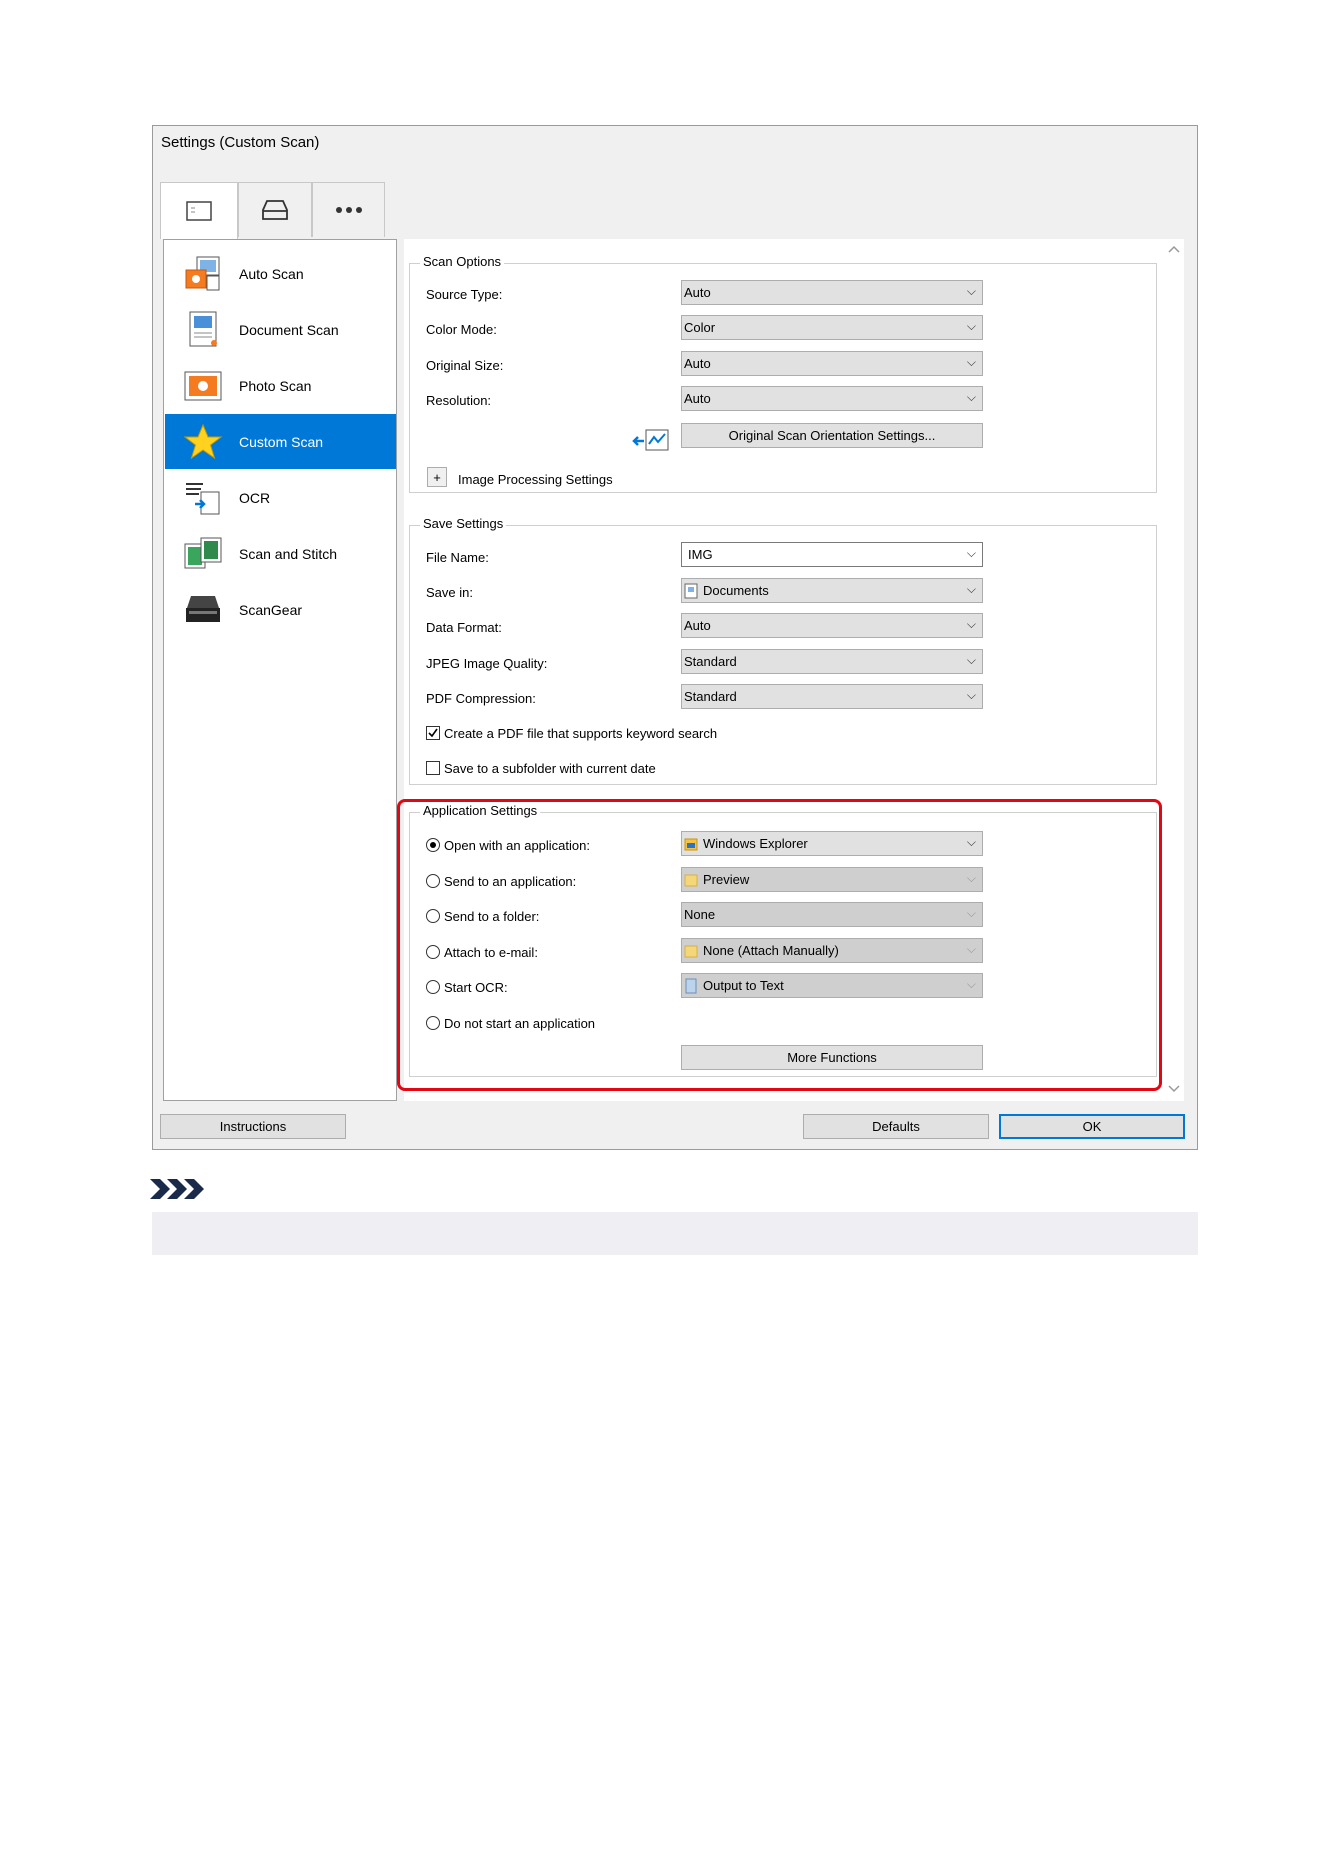  What do you see at coordinates (691, 590) in the screenshot?
I see `documents-folder-icon` at bounding box center [691, 590].